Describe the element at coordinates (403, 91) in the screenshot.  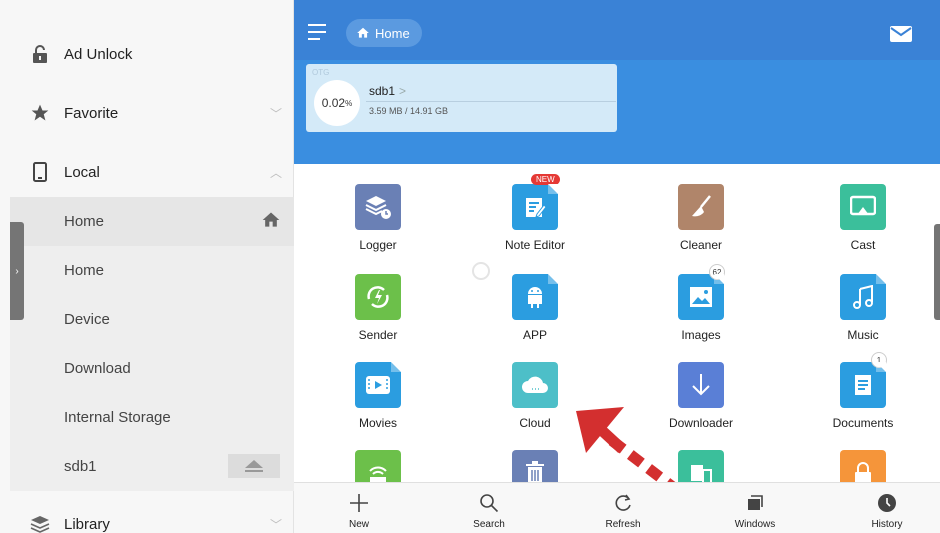
I see `chevron-right-icon: >` at that location.